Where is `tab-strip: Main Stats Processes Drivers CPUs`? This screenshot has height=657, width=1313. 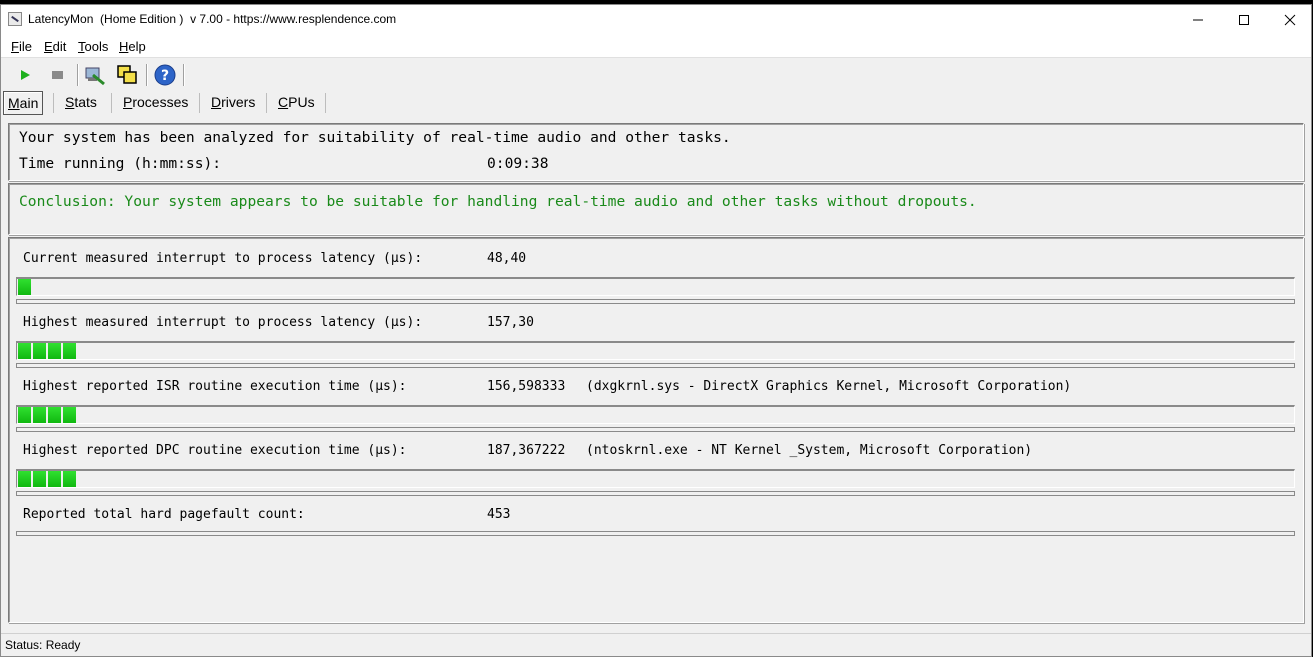 tab-strip: Main Stats Processes Drivers CPUs is located at coordinates (656, 102).